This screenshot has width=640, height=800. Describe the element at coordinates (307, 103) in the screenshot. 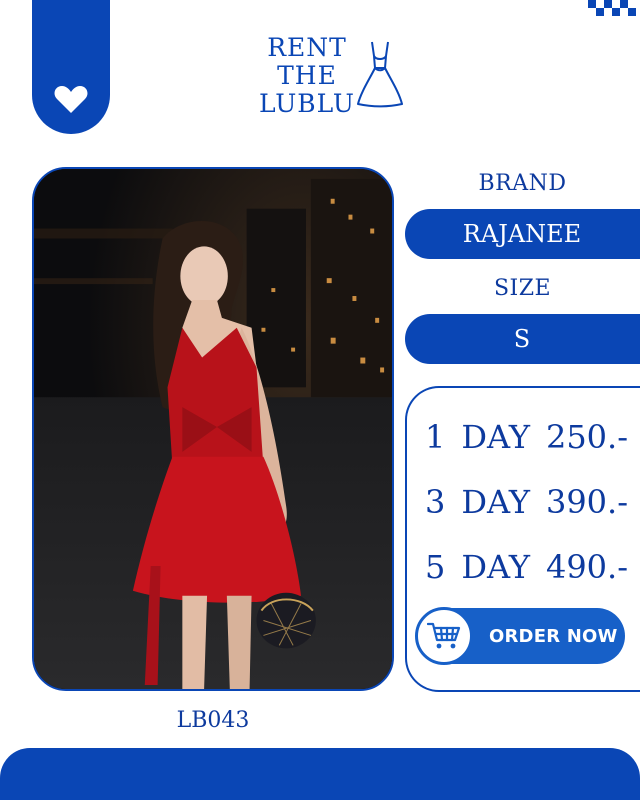

I see `logo-line-3: LUBLU` at that location.